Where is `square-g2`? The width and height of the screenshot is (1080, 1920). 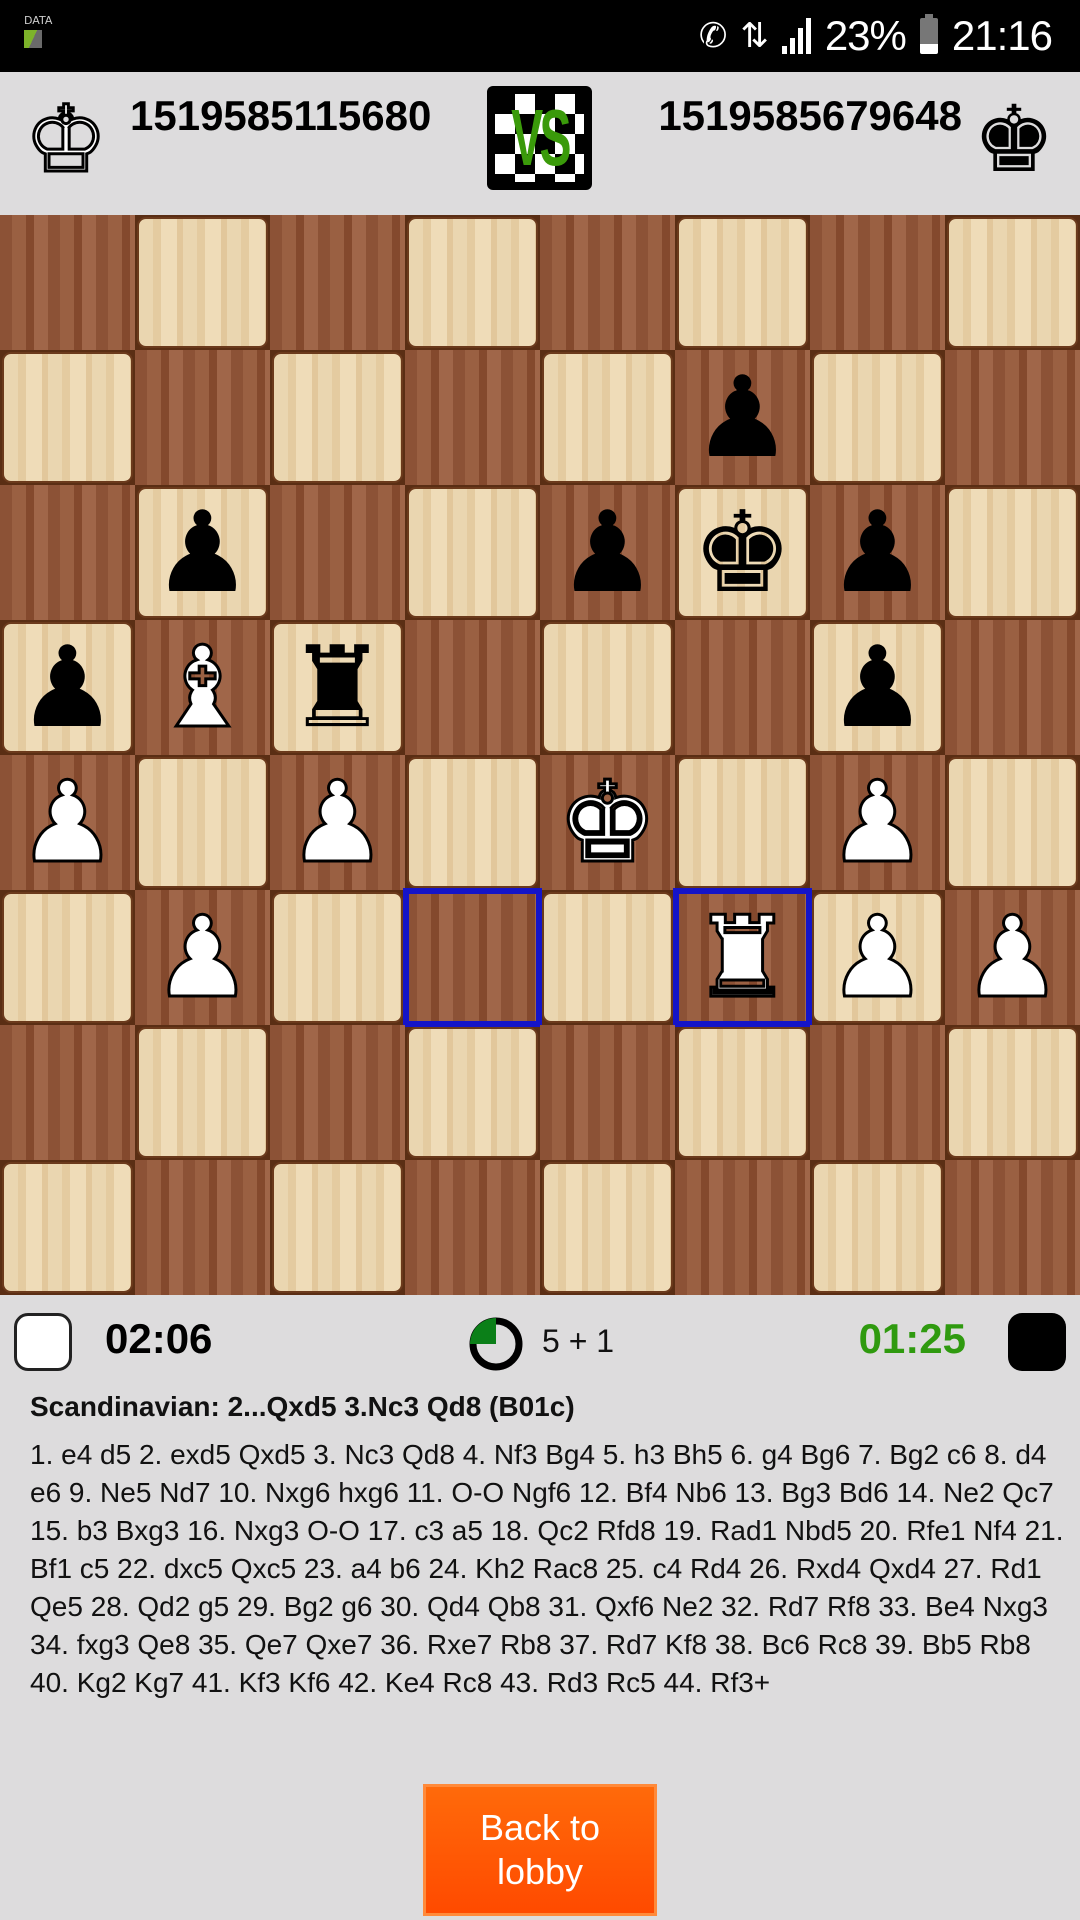
square-g2 is located at coordinates (877, 1092).